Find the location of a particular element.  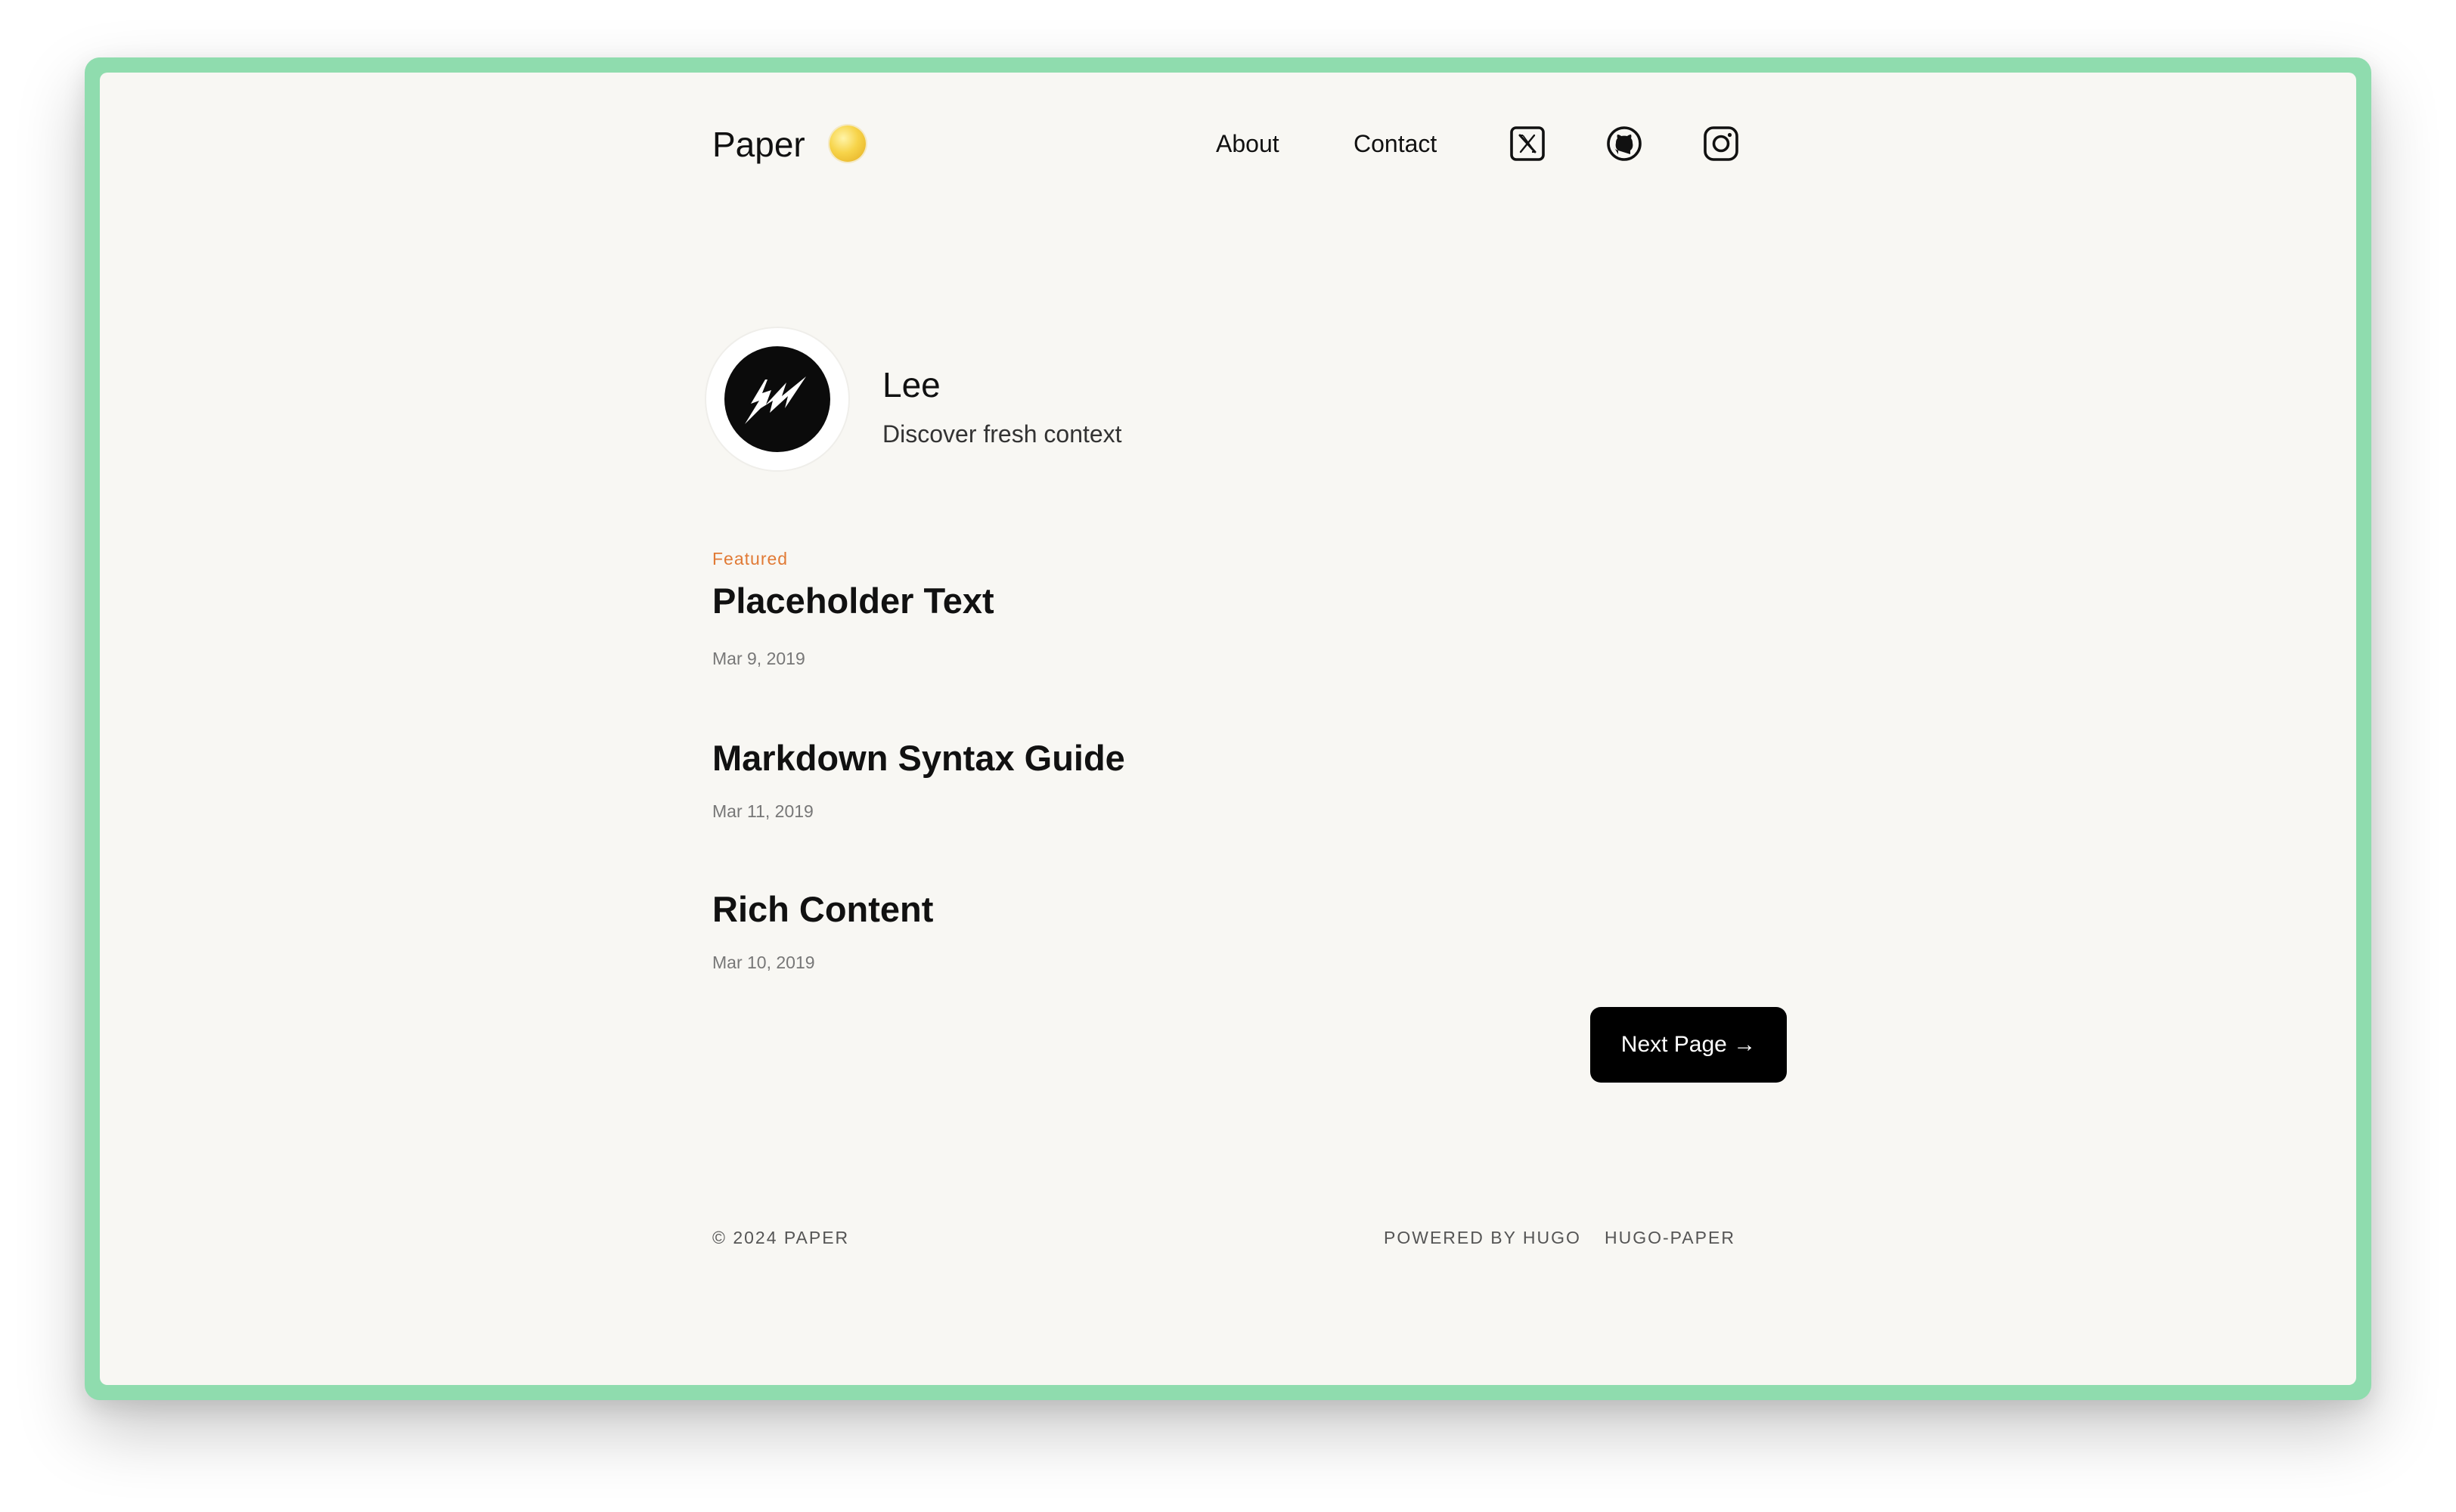

sun-icon is located at coordinates (848, 143).